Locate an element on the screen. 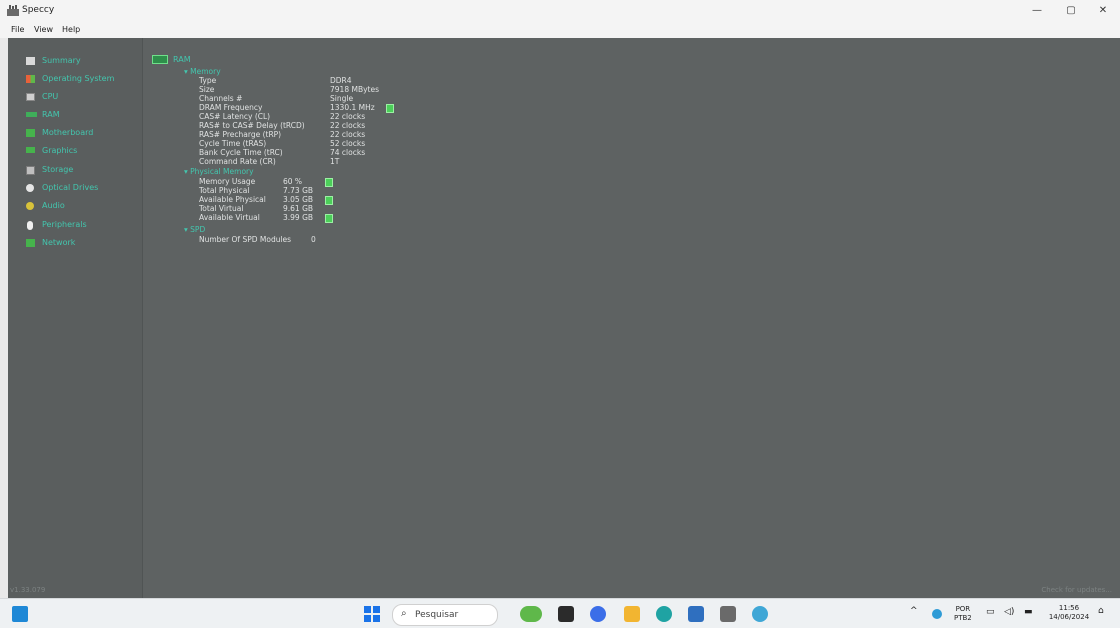  ram-header: RAM is located at coordinates (171, 59).